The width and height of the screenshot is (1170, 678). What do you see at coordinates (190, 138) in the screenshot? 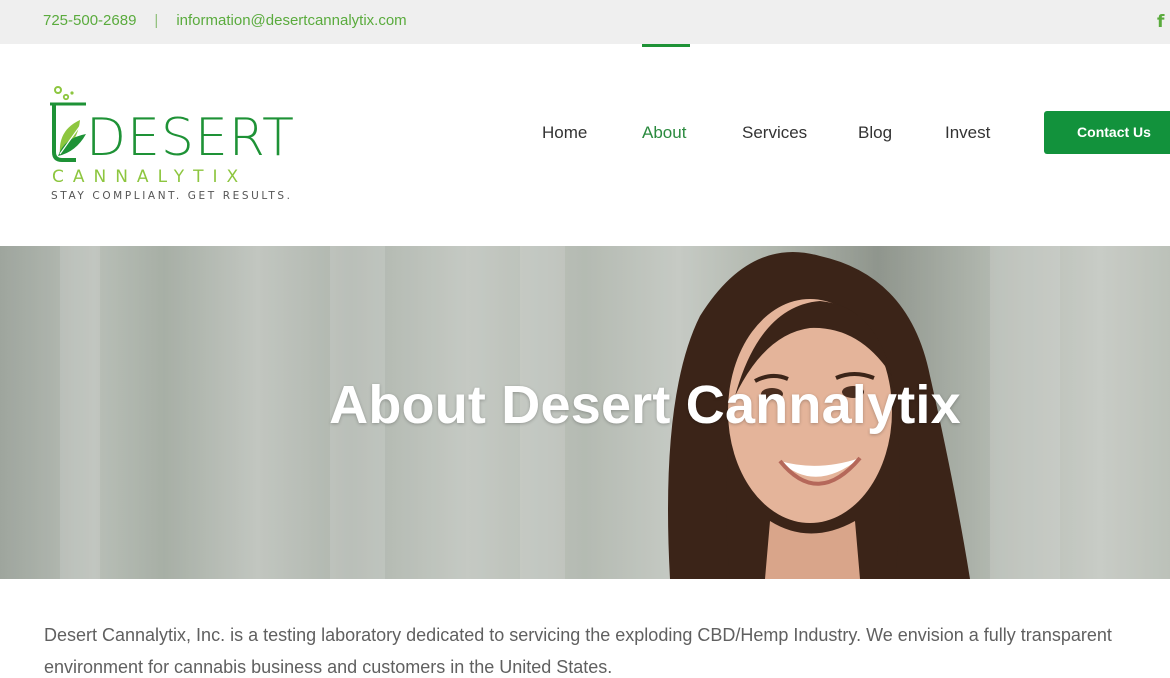
I see `logo-wordmark: DESERT` at bounding box center [190, 138].